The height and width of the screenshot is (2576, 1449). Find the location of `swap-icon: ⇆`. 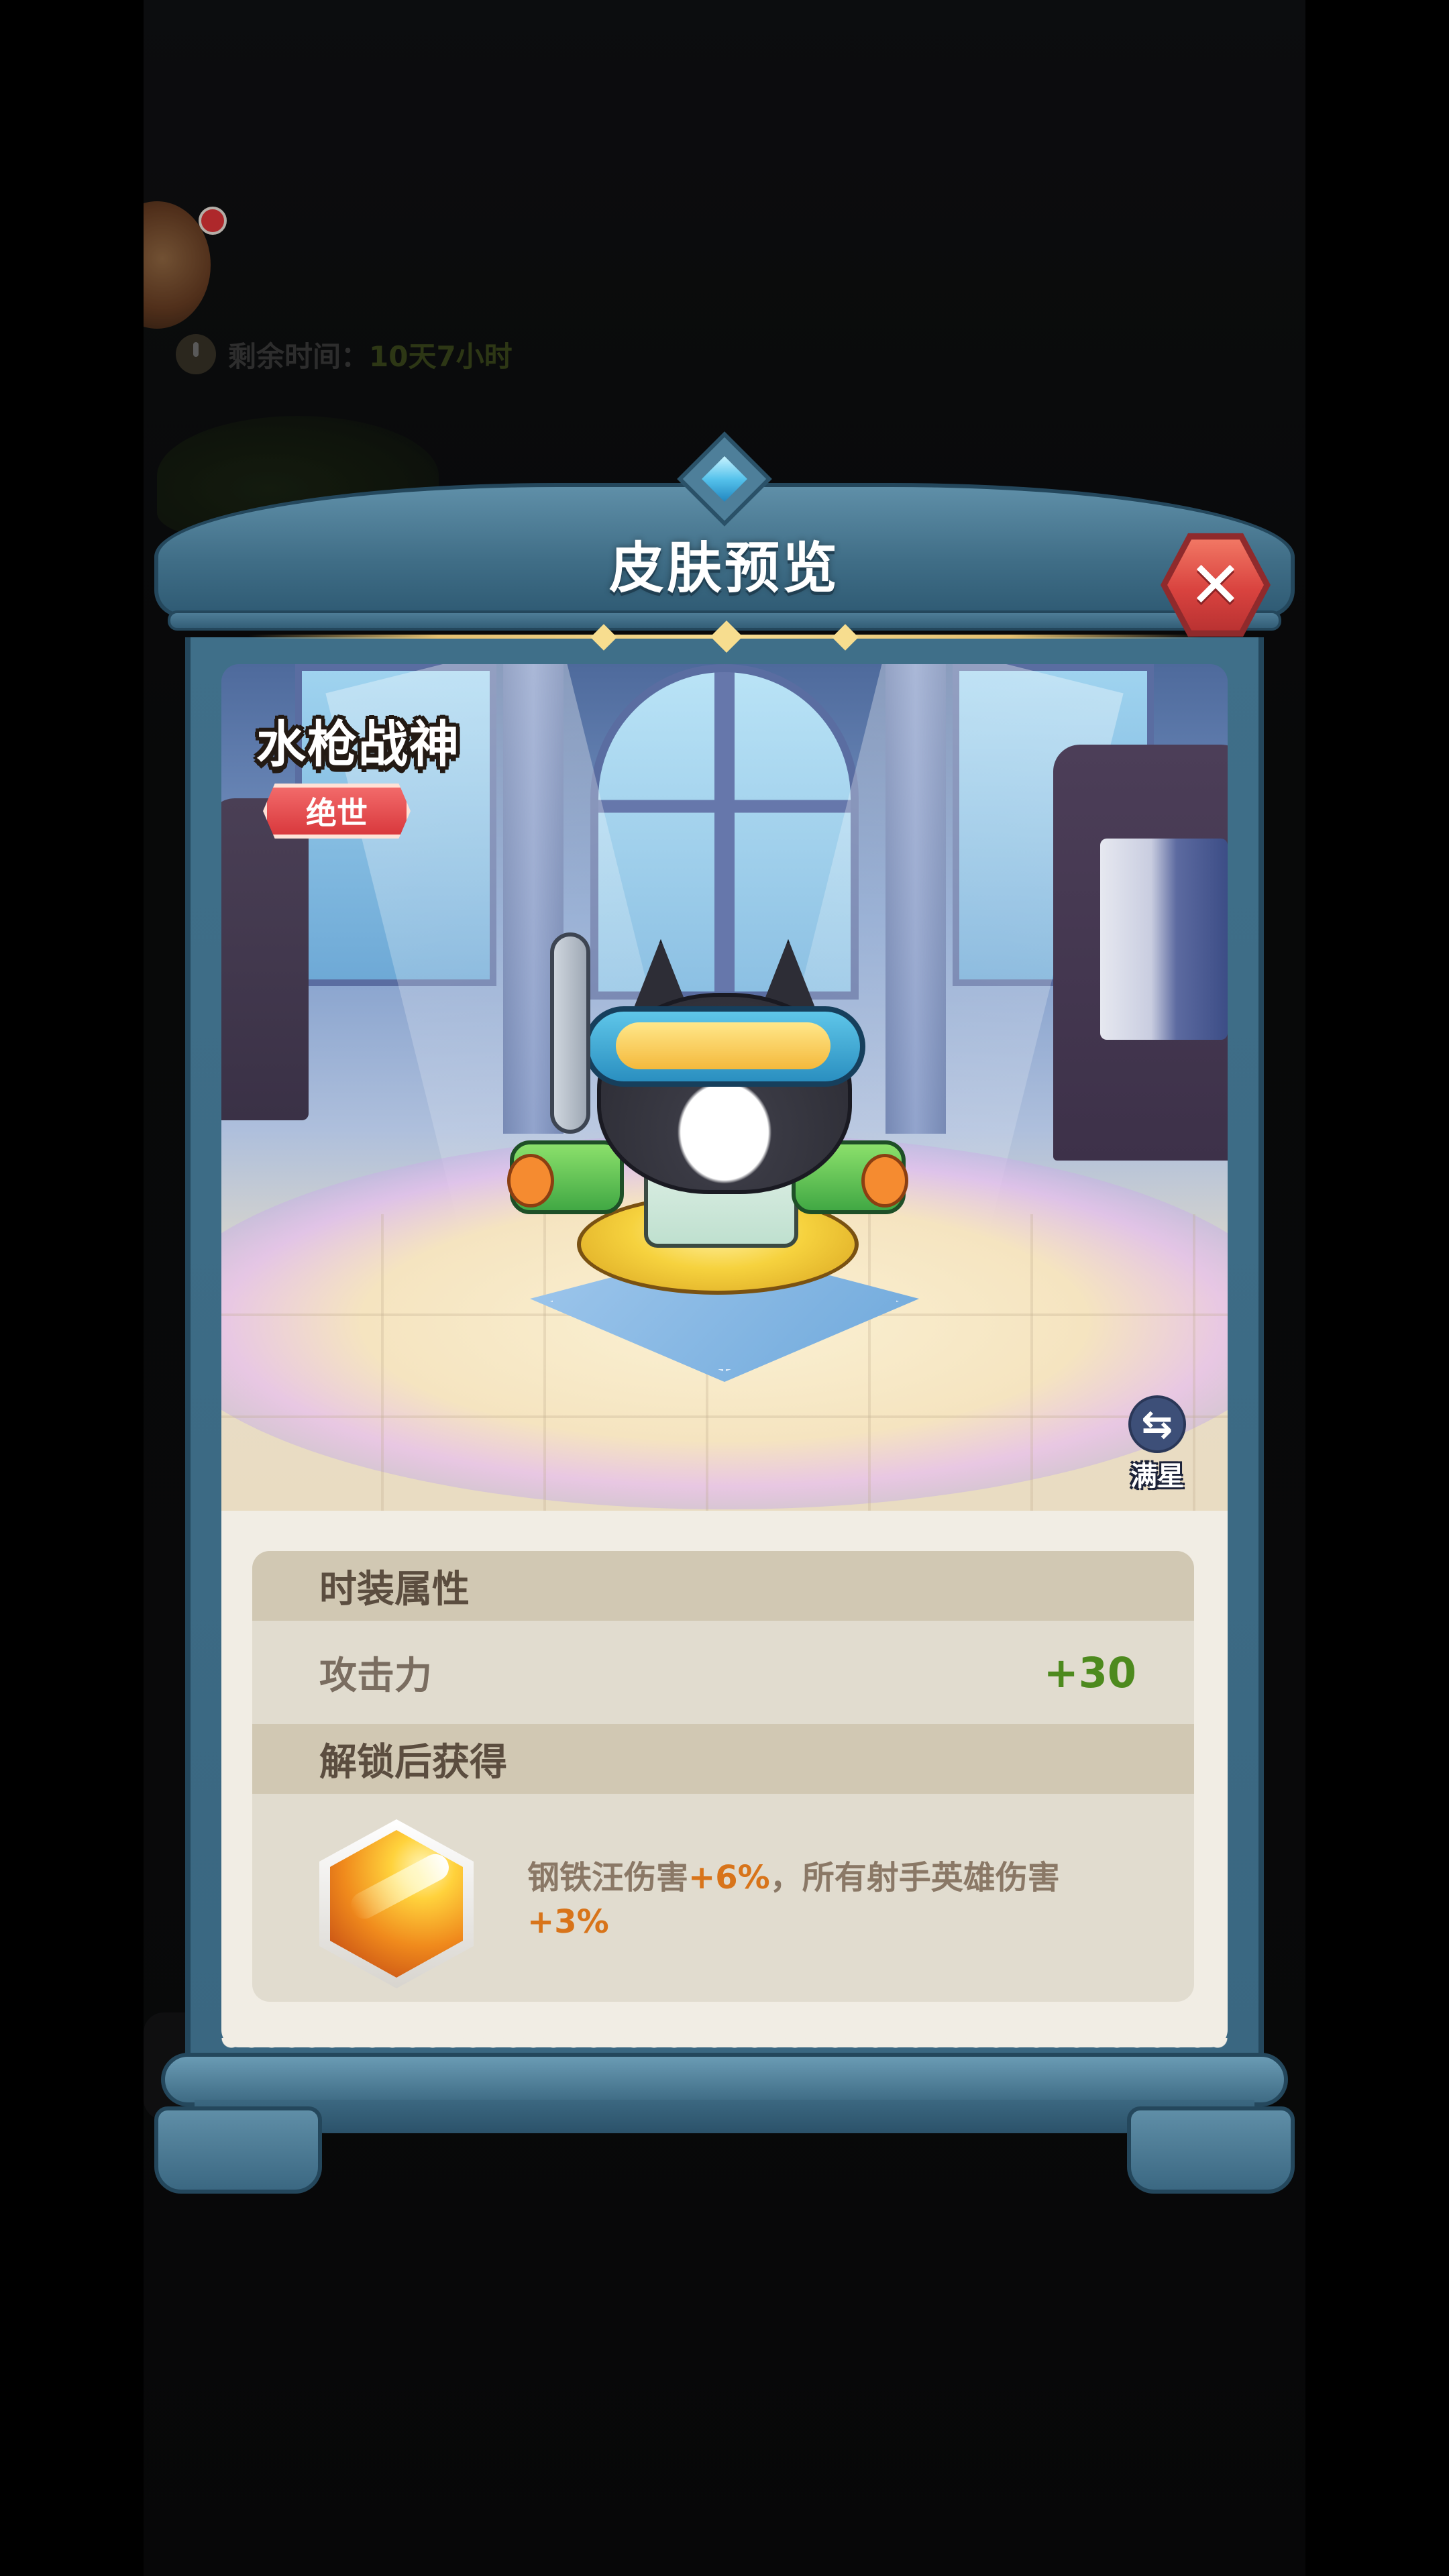

swap-icon: ⇆ is located at coordinates (1157, 1424).